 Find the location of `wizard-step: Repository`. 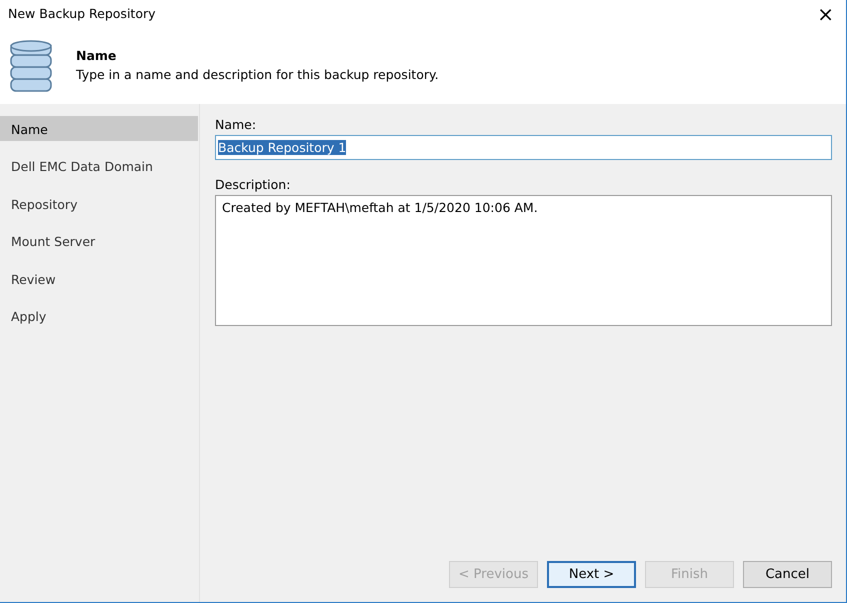

wizard-step: Repository is located at coordinates (99, 203).